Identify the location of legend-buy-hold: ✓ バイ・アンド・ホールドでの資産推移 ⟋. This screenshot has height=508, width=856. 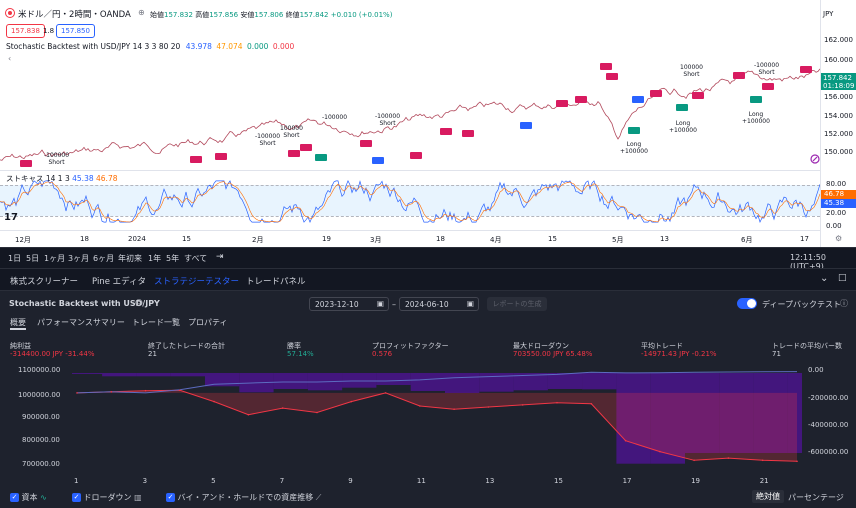
(243, 497).